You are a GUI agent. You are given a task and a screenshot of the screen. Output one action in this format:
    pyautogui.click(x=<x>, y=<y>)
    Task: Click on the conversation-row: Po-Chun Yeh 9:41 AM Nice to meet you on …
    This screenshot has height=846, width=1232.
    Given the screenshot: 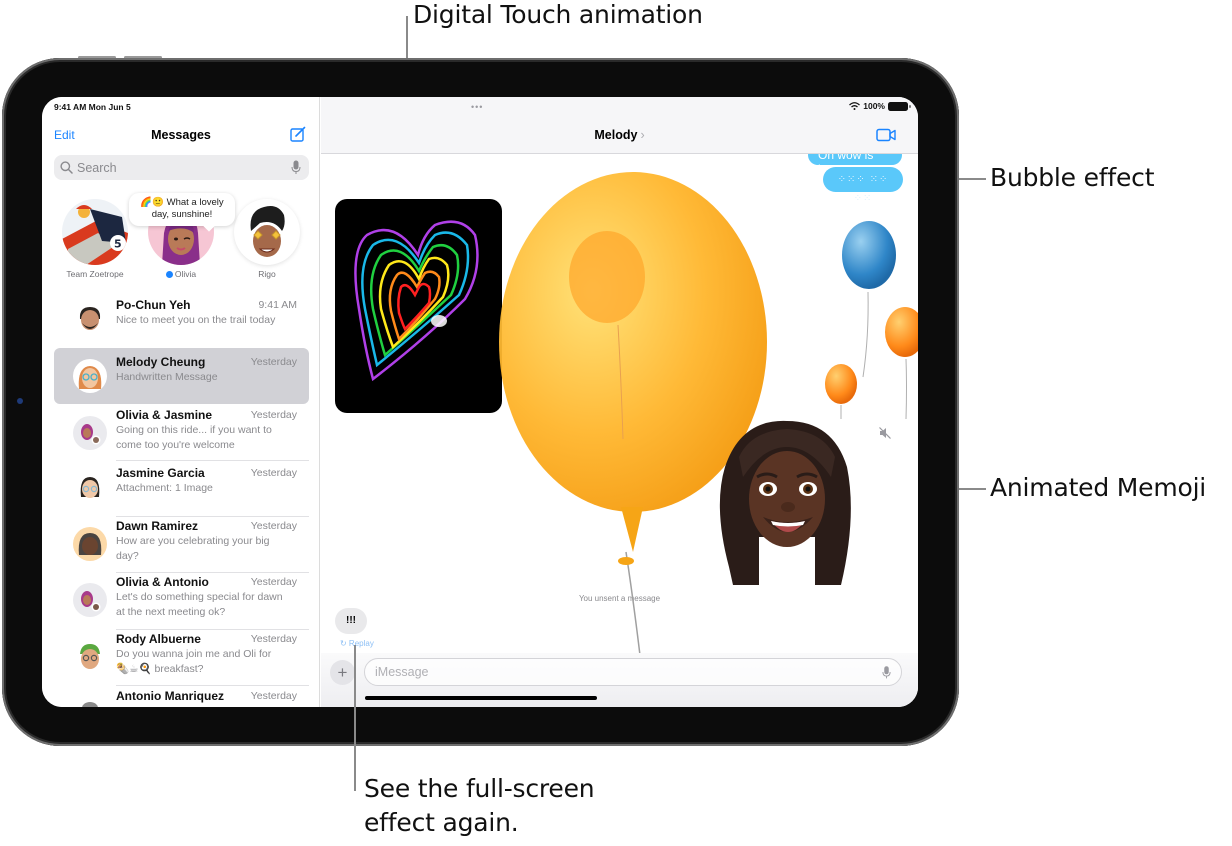 What is the action you would take?
    pyautogui.click(x=181, y=318)
    